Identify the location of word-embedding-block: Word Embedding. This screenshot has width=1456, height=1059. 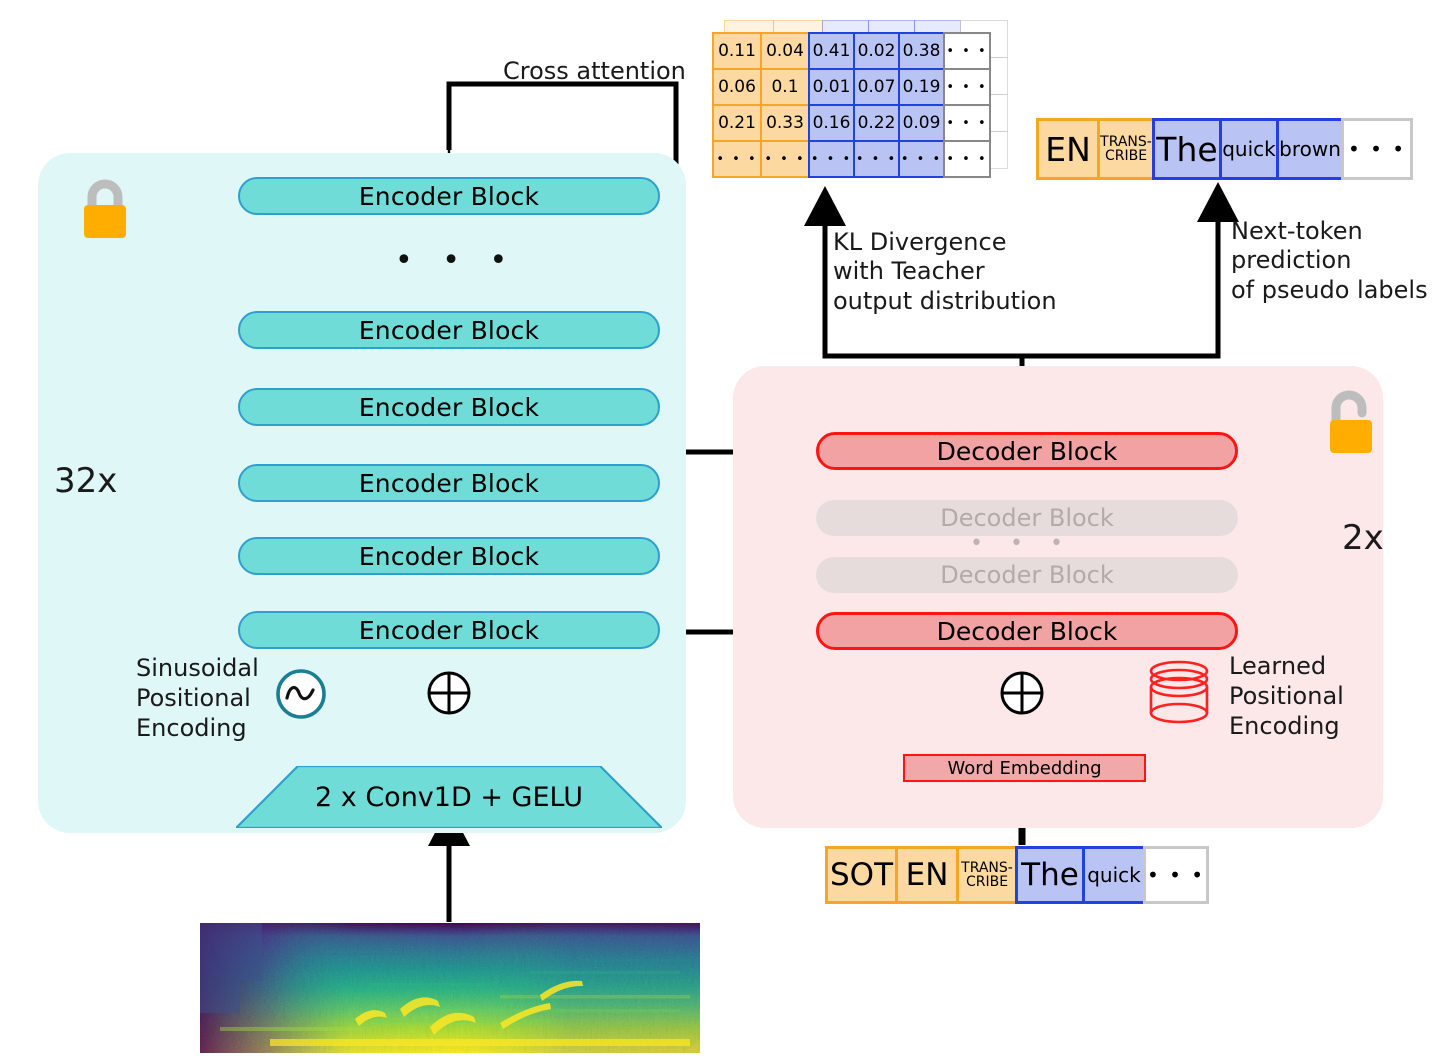
(1024, 768).